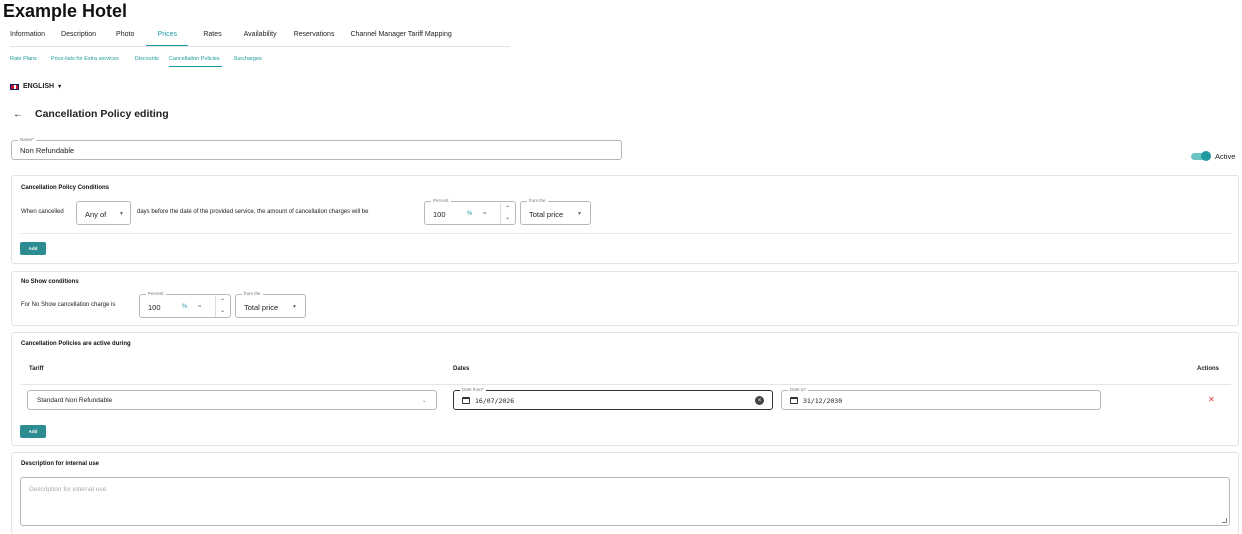 This screenshot has width=1242, height=534. I want to click on no-show-percent-field: Percent 100 % = ⌃ ⌄, so click(185, 304).